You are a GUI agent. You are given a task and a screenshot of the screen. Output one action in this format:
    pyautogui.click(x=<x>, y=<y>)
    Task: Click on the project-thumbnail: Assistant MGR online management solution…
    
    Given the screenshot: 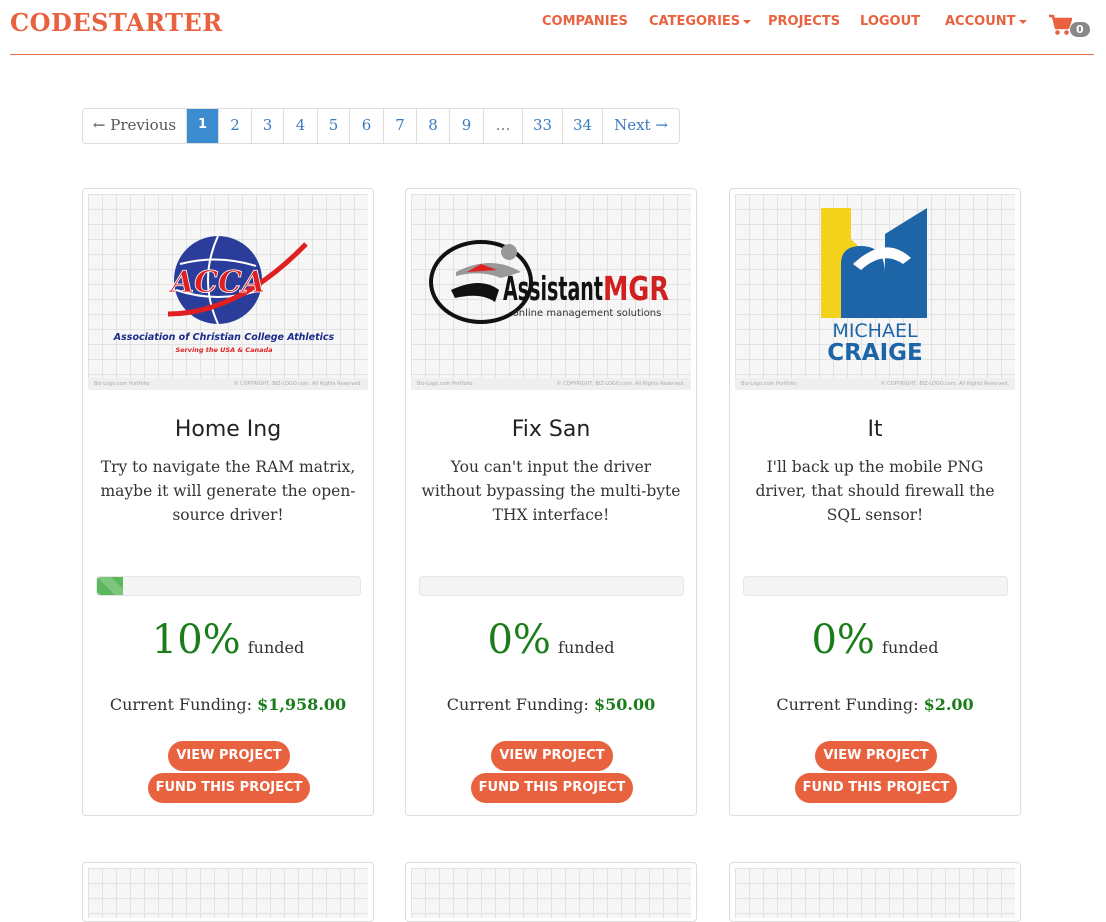 What is the action you would take?
    pyautogui.click(x=551, y=292)
    